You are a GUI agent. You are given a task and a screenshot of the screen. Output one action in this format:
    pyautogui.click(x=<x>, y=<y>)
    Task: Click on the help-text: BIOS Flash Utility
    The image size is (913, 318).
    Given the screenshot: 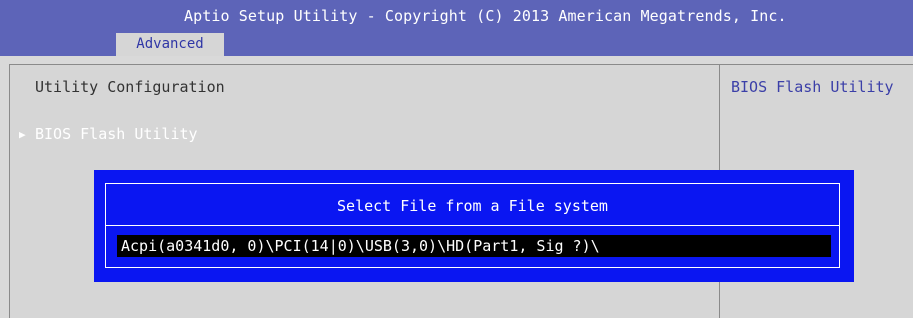 What is the action you would take?
    pyautogui.click(x=812, y=87)
    